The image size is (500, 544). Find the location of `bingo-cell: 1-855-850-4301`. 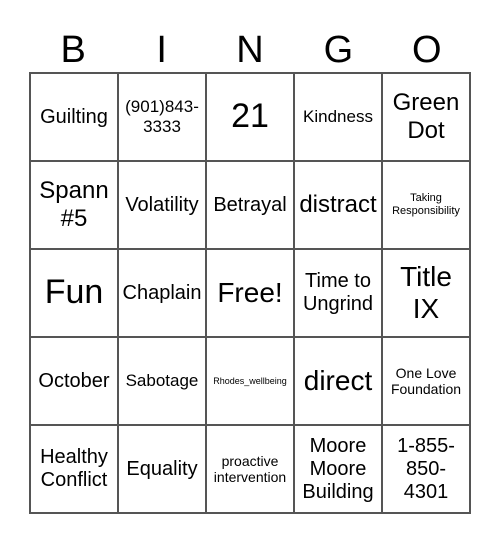

bingo-cell: 1-855-850-4301 is located at coordinates (426, 469).